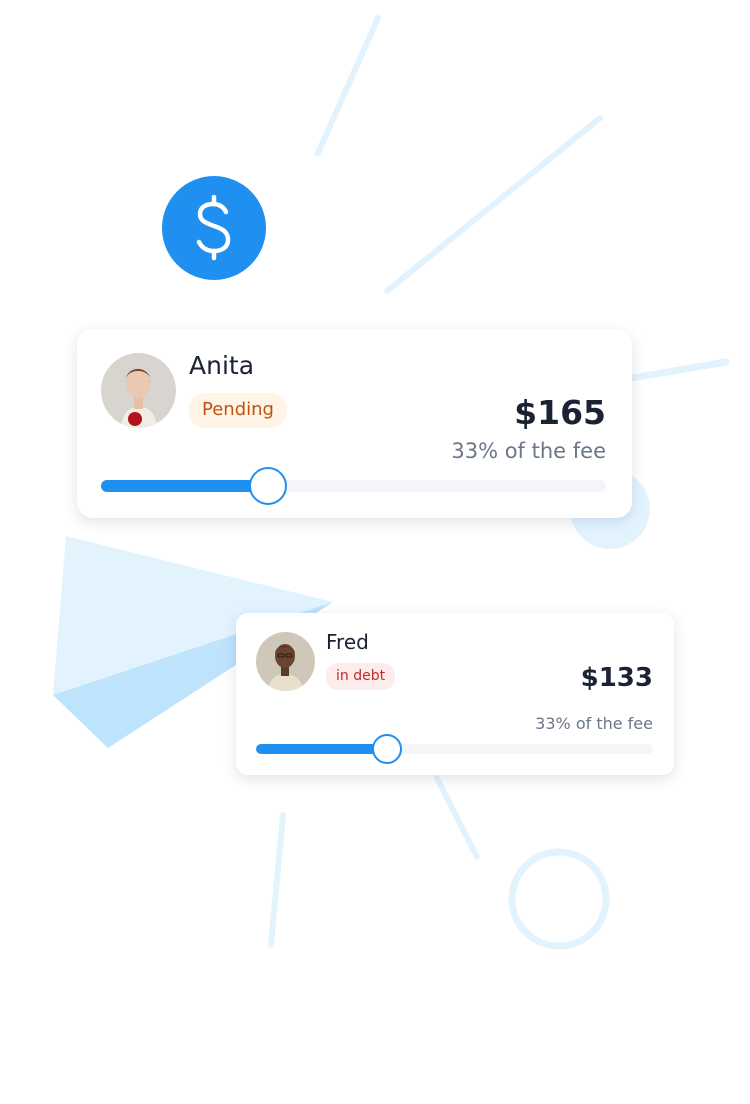 The image size is (750, 1104). What do you see at coordinates (347, 642) in the screenshot?
I see `member-name: Fred` at bounding box center [347, 642].